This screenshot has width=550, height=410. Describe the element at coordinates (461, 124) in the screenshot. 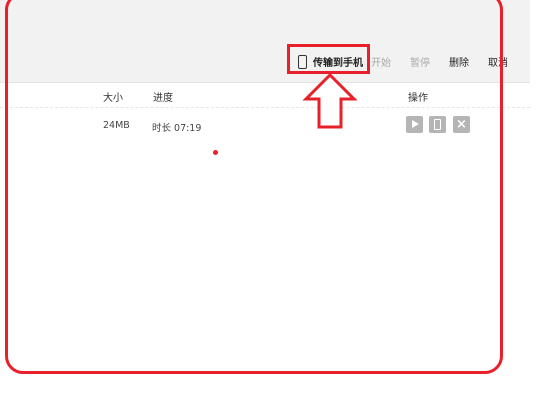

I see `close-icon: ×` at that location.